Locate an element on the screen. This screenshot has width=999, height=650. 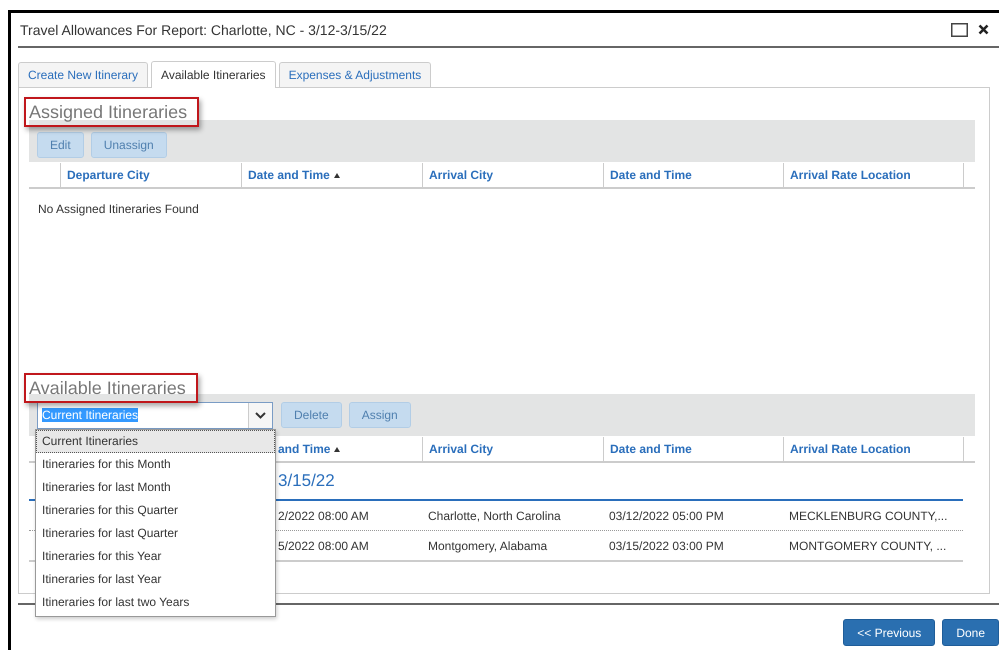
table-cell-text: Montgomery, Alabama is located at coordinates (487, 545).